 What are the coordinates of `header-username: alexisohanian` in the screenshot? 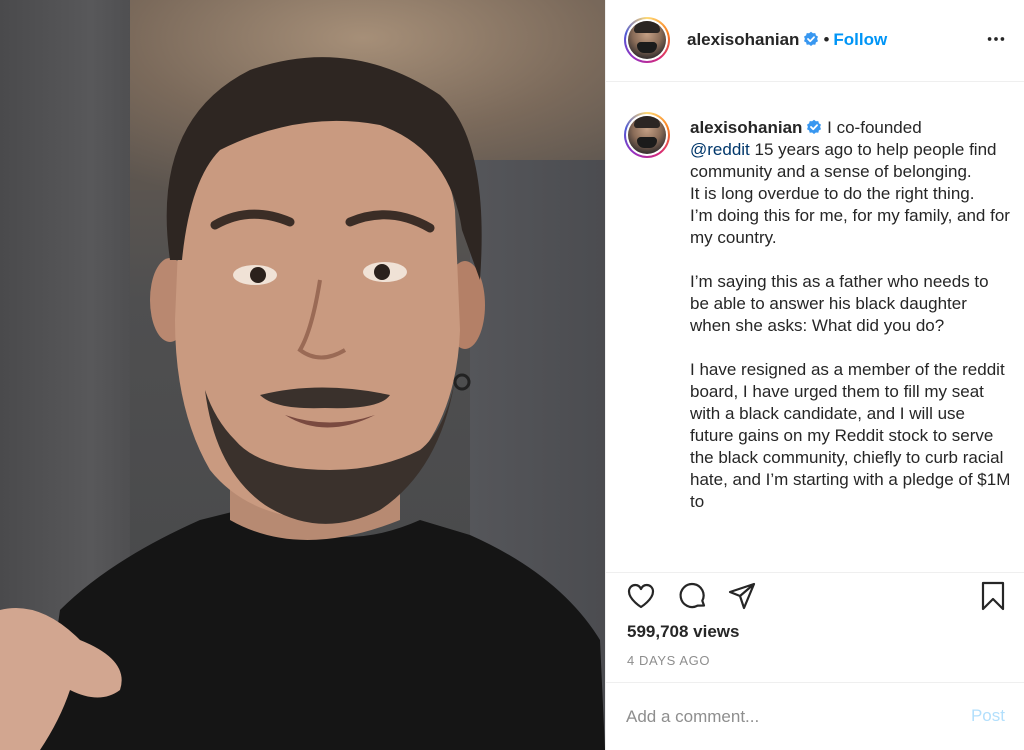 It's located at (743, 39).